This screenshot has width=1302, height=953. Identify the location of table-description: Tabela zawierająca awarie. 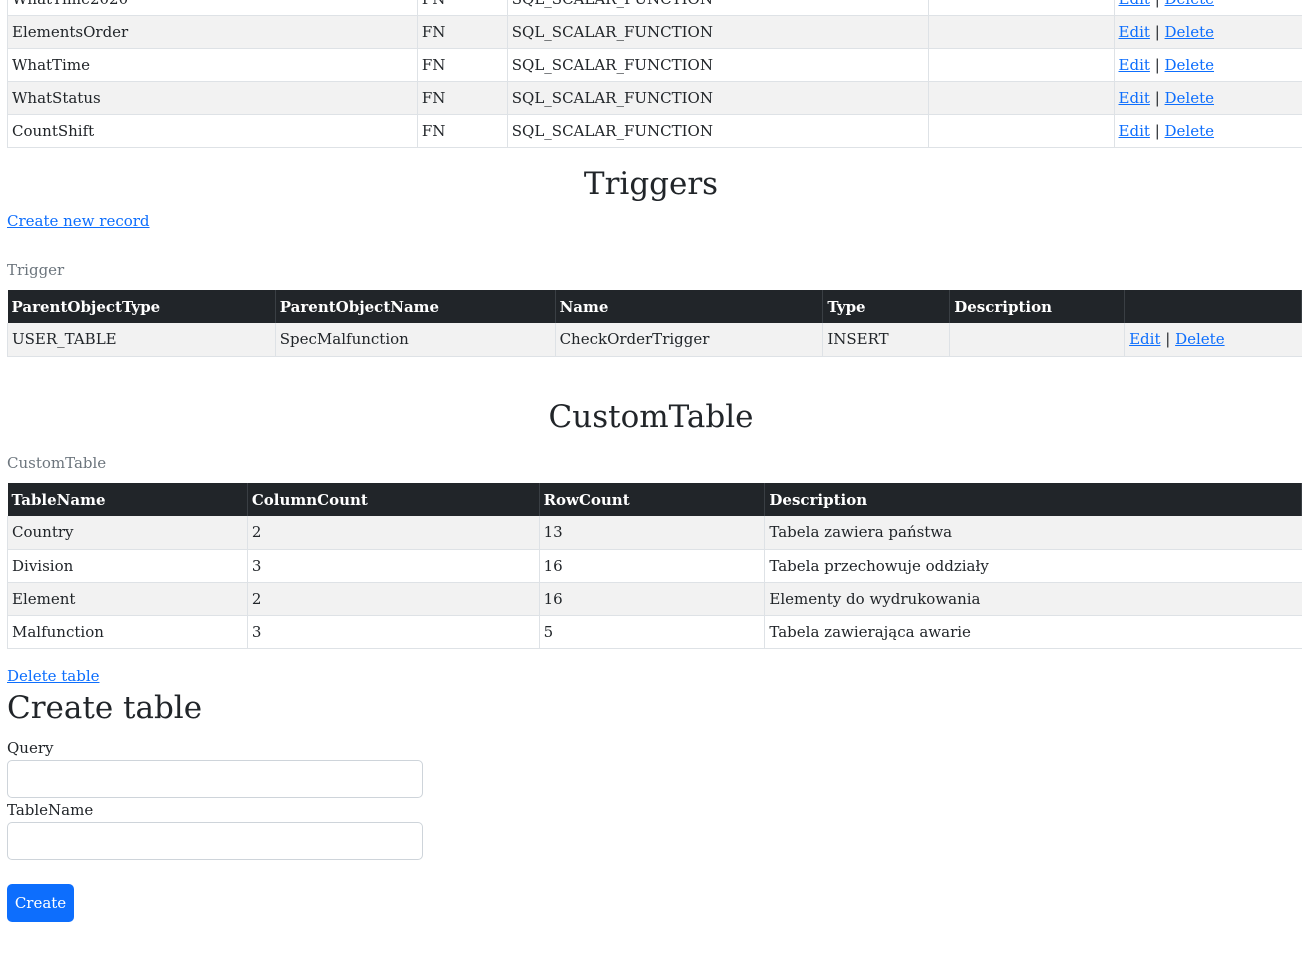
(1033, 632).